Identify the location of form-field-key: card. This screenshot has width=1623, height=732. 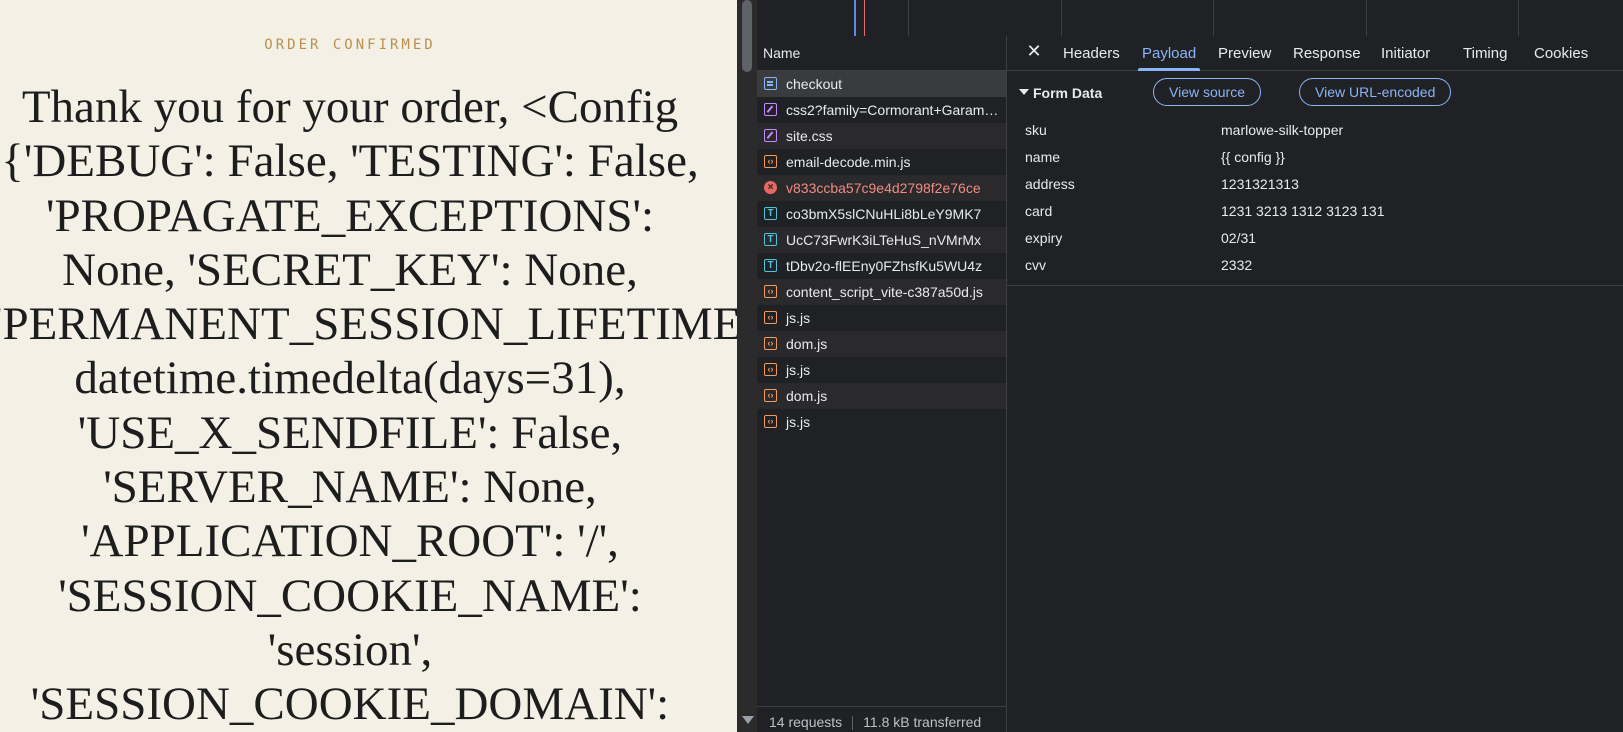
(1039, 211).